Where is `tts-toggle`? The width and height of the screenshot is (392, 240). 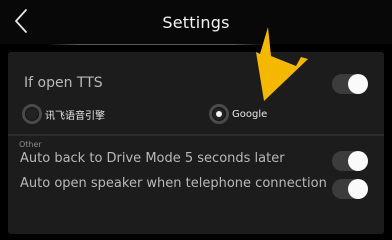 tts-toggle is located at coordinates (350, 84).